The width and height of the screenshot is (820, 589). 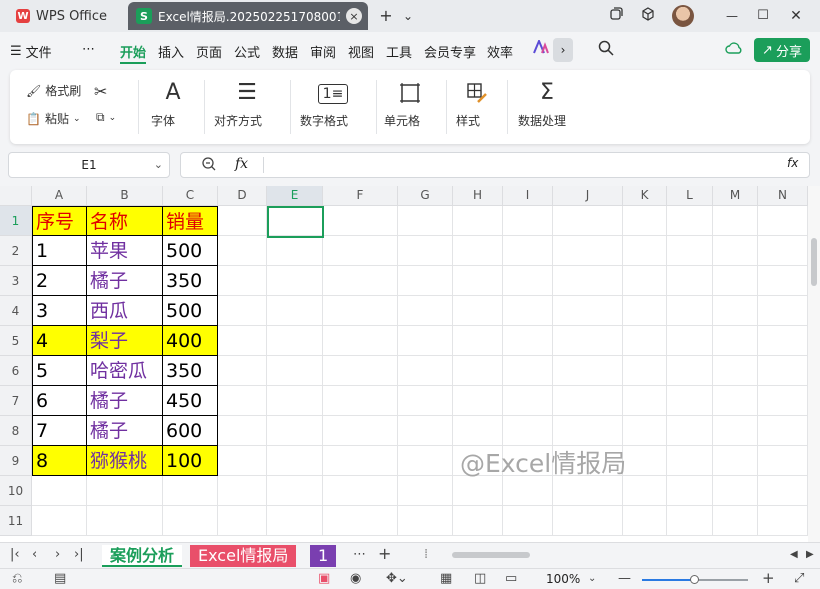 What do you see at coordinates (645, 196) in the screenshot?
I see `column-header-k: K` at bounding box center [645, 196].